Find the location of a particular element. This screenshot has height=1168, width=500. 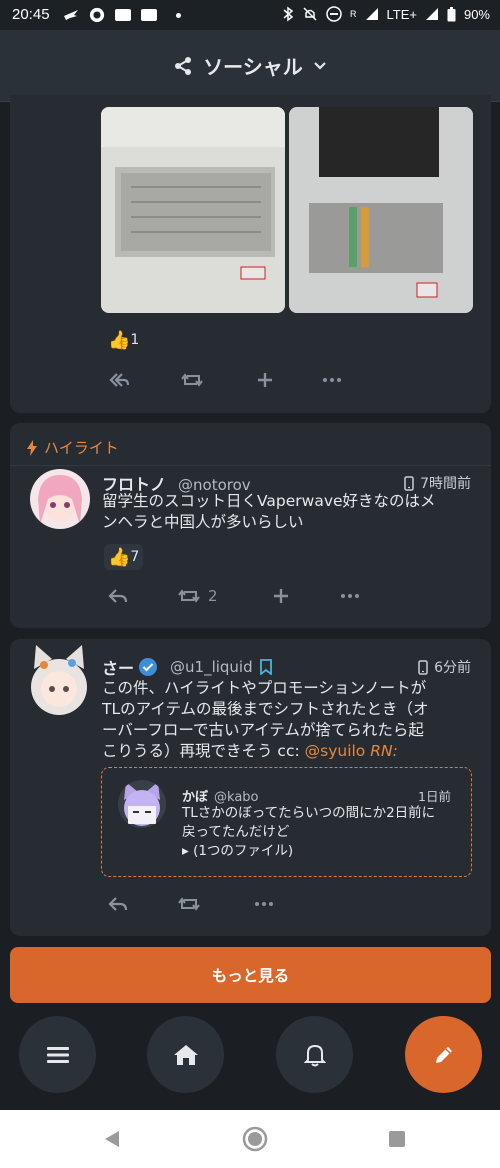

note-text-segment: こりうる）再現できそう cc: is located at coordinates (203, 751).